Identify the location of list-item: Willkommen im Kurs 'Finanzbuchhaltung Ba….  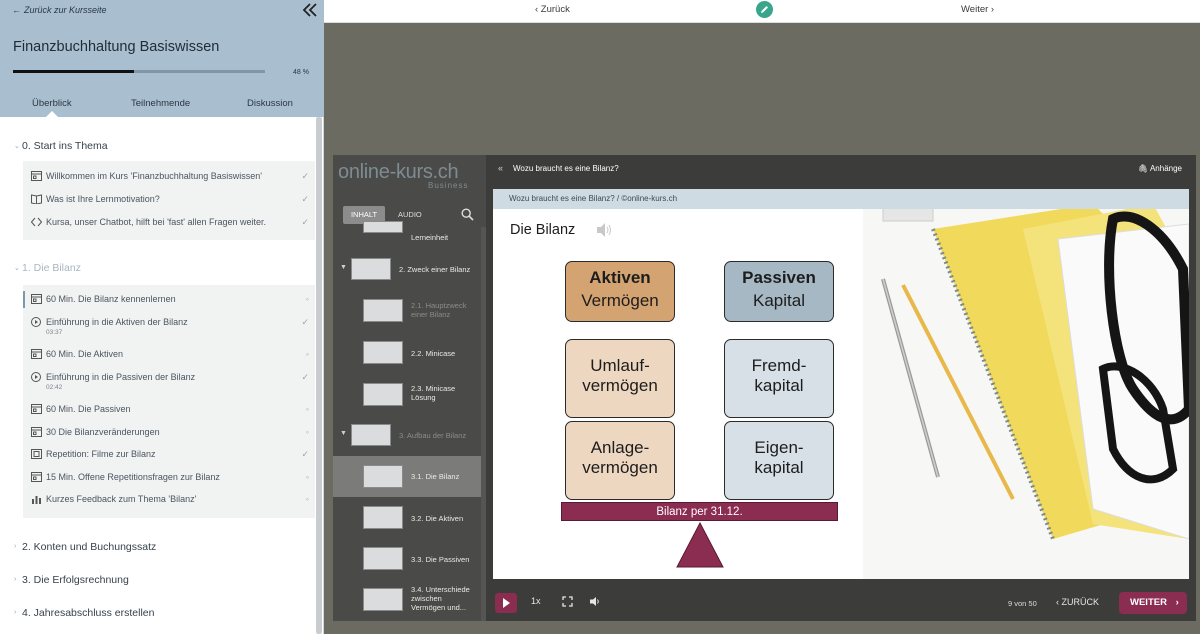
(170, 176).